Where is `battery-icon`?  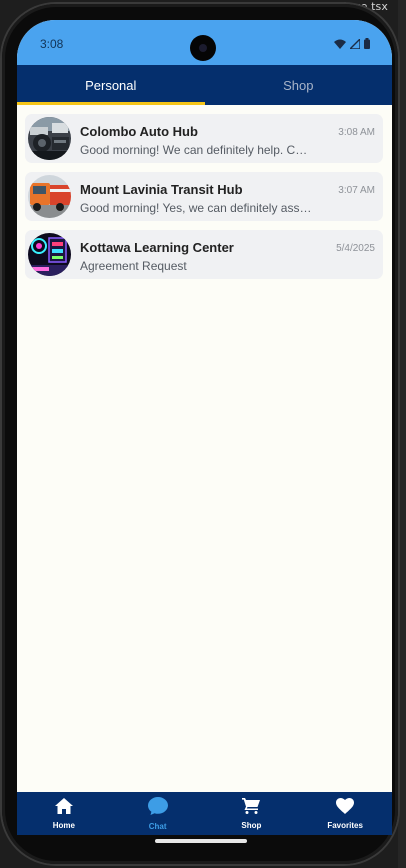 battery-icon is located at coordinates (367, 45).